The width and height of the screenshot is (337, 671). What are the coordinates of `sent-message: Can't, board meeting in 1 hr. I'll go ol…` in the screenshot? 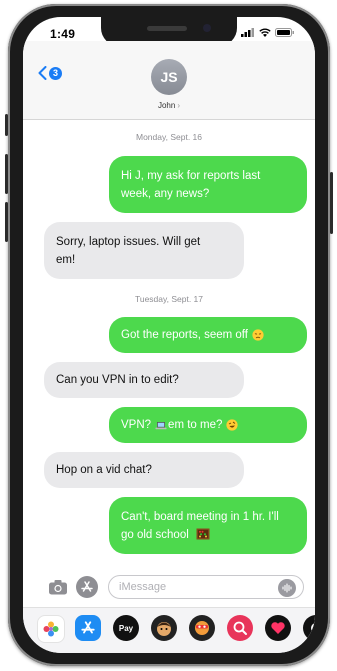 It's located at (208, 525).